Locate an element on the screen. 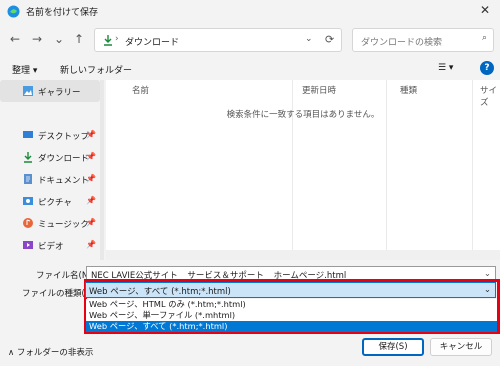  sidebar-item-label: ピクチャ is located at coordinates (55, 203).